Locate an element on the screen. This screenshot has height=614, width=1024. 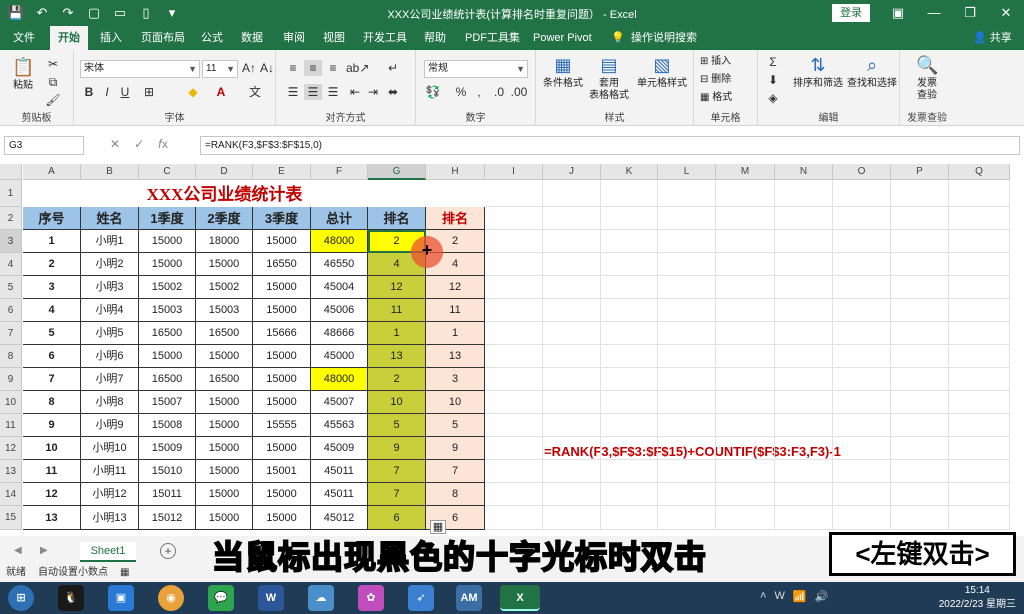
table-cell: 46550 is located at coordinates (339, 264).